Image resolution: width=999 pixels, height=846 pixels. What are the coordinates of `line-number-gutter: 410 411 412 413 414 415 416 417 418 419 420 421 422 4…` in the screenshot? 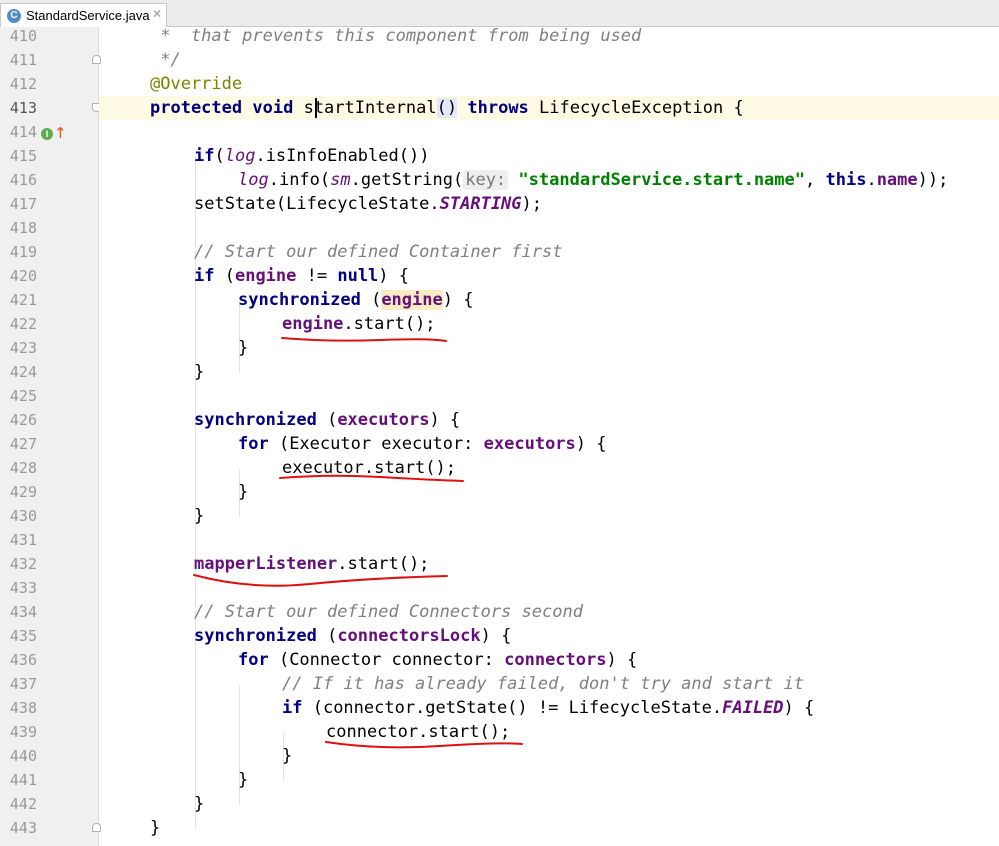 It's located at (50, 436).